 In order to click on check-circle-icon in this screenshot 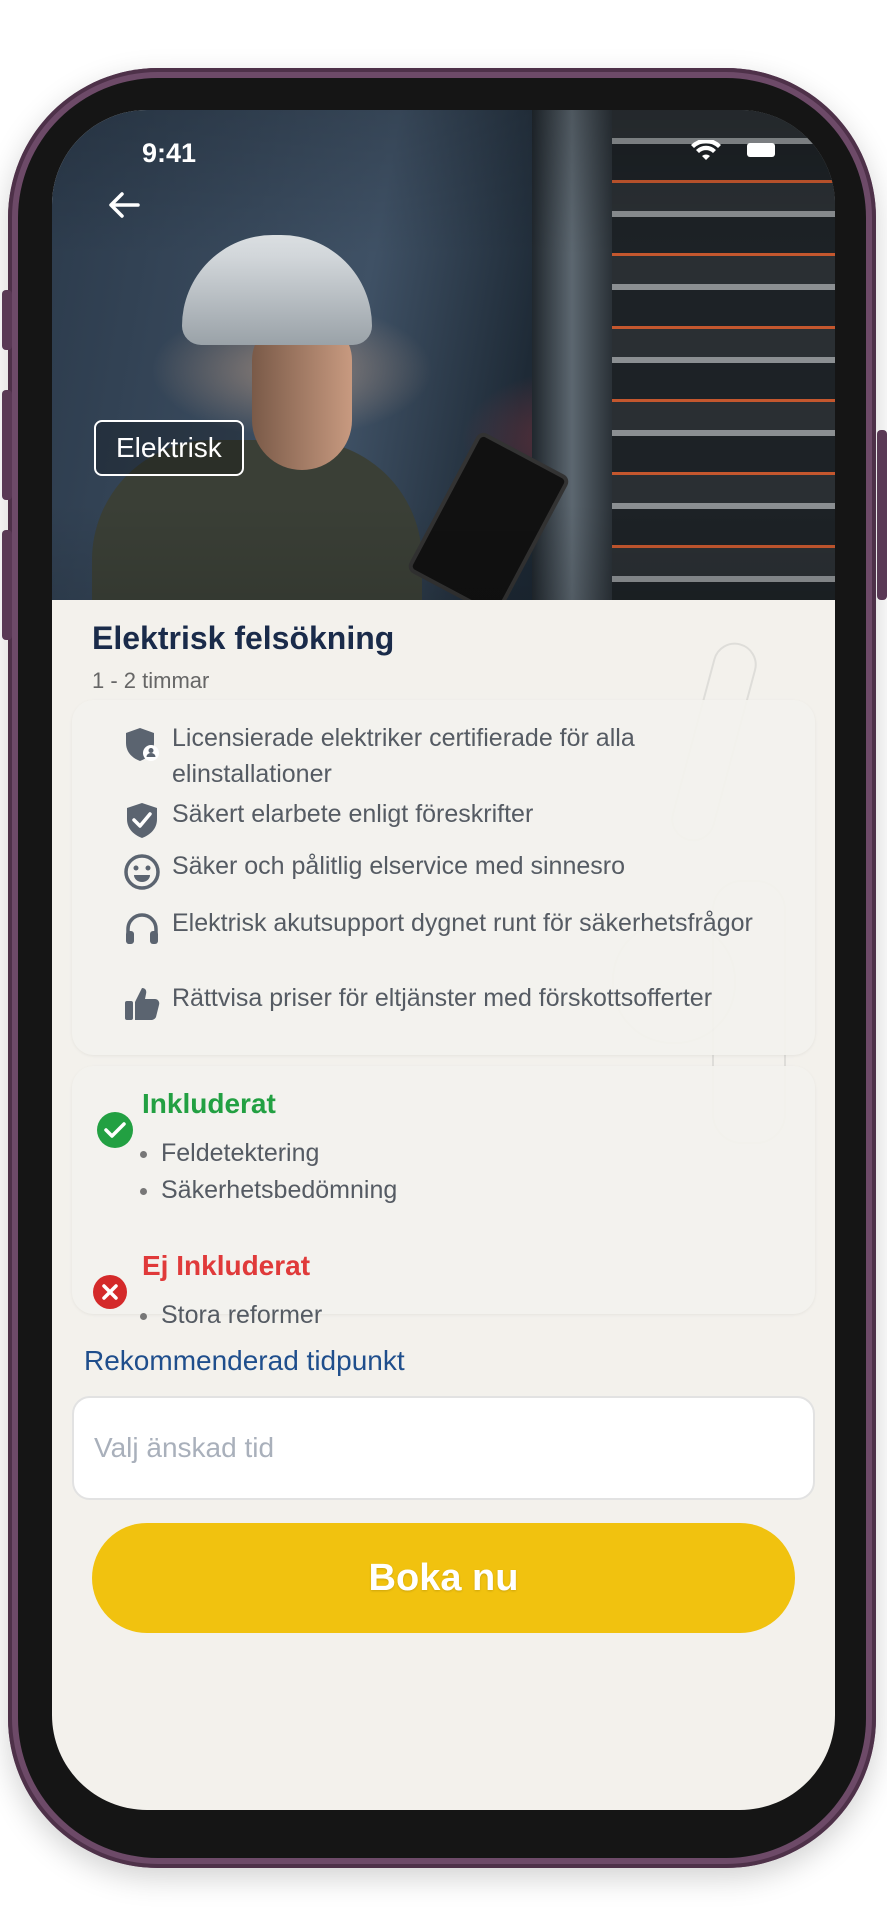, I will do `click(115, 1130)`.